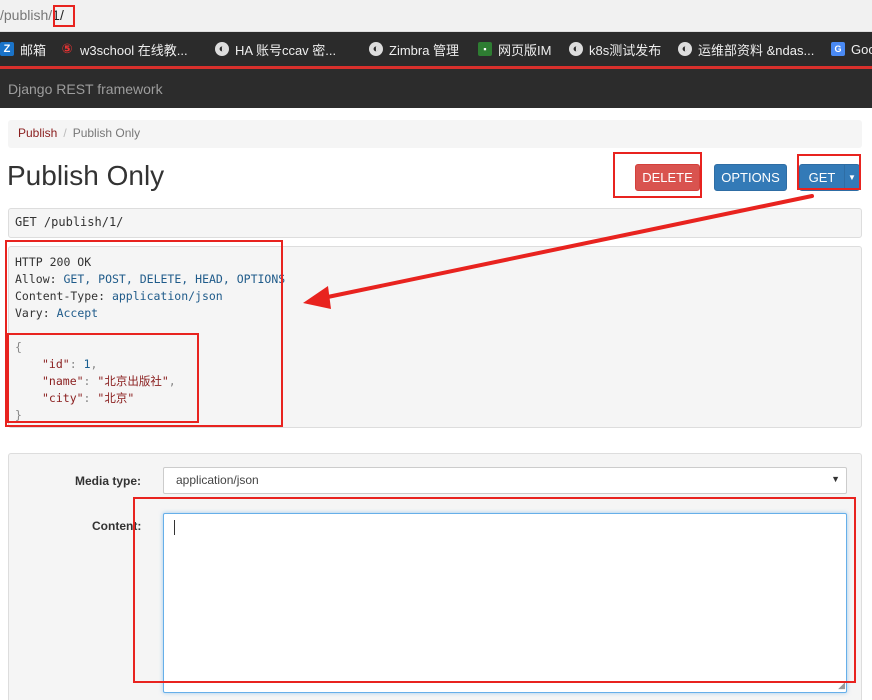 Image resolution: width=872 pixels, height=700 pixels. Describe the element at coordinates (67, 48) in the screenshot. I see `w3school-icon: ⑤` at that location.